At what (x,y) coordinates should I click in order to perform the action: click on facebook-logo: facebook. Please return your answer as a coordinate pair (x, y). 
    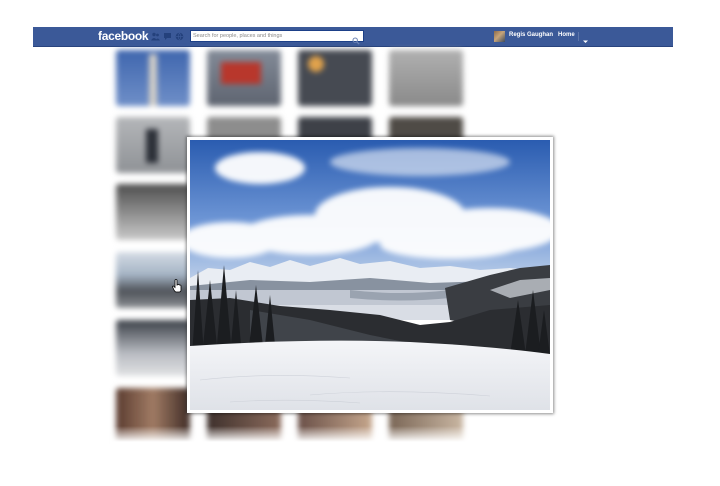
    Looking at the image, I should click on (123, 36).